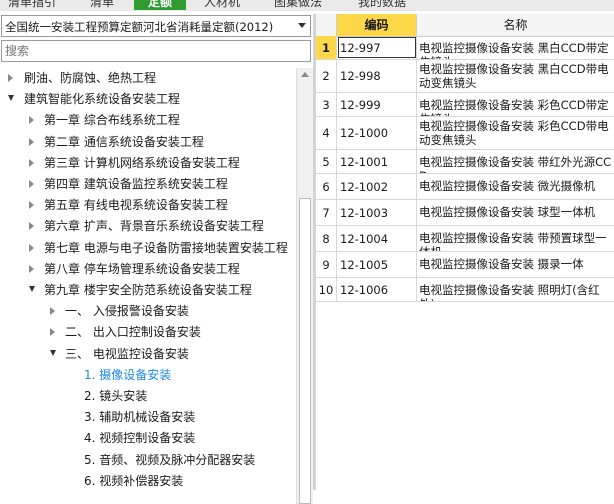  I want to click on tree-node-label: 第九章 楼宇安全防范系统设备安装工程, so click(148, 290).